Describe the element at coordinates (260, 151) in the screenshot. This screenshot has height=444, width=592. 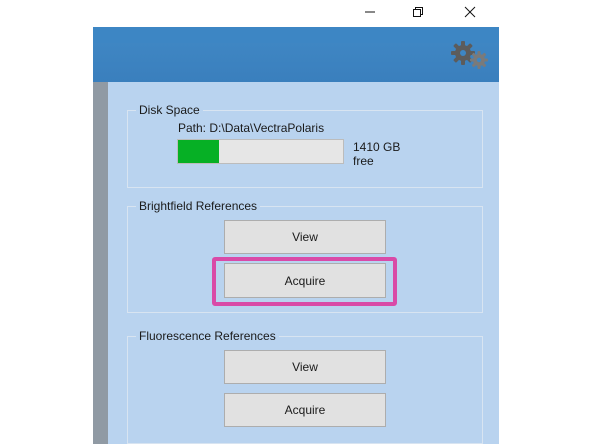
I see `disk-usage-bar` at that location.